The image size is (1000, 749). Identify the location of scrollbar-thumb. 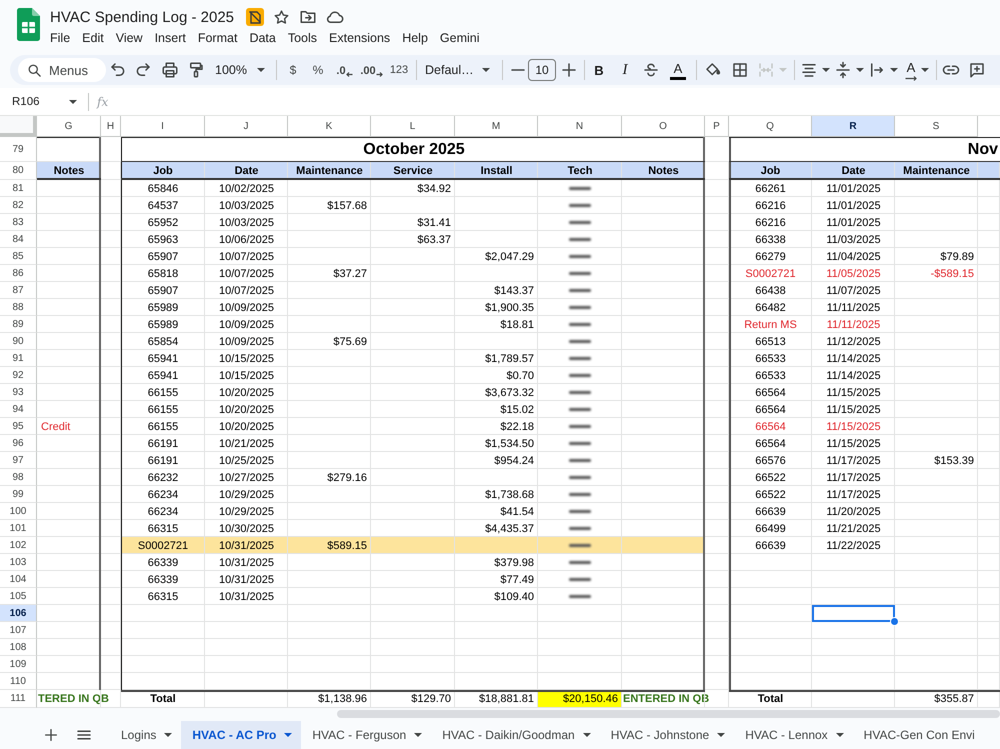
(668, 714).